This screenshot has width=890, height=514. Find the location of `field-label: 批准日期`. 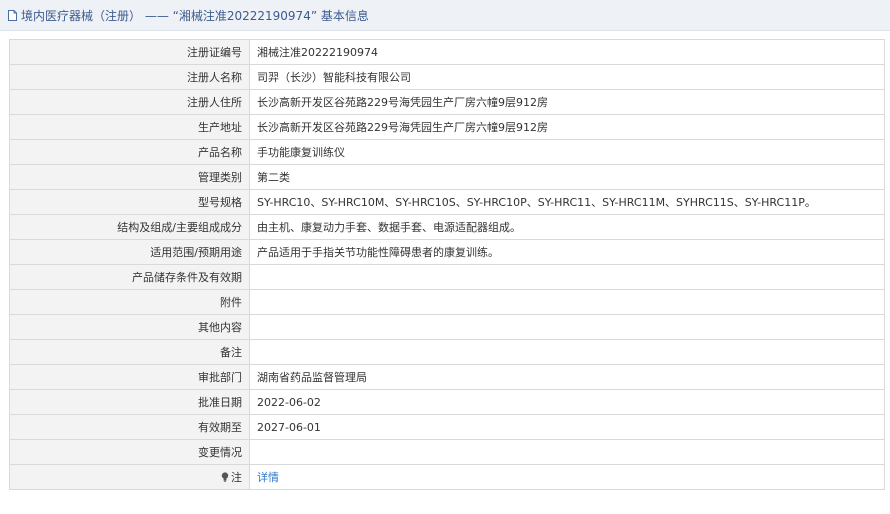

field-label: 批准日期 is located at coordinates (129, 402).